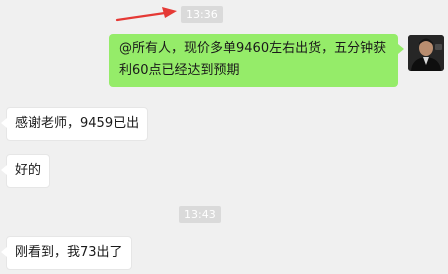  Describe the element at coordinates (202, 14) in the screenshot. I see `timestamp: 13:36` at that location.